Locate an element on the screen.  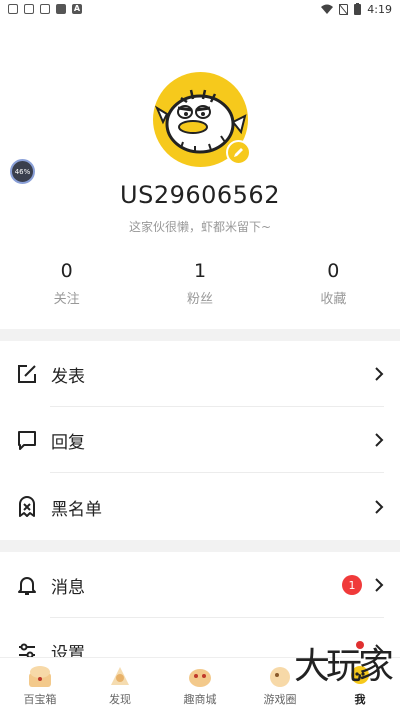
tab-label: 百宝箱 is located at coordinates (40, 699).